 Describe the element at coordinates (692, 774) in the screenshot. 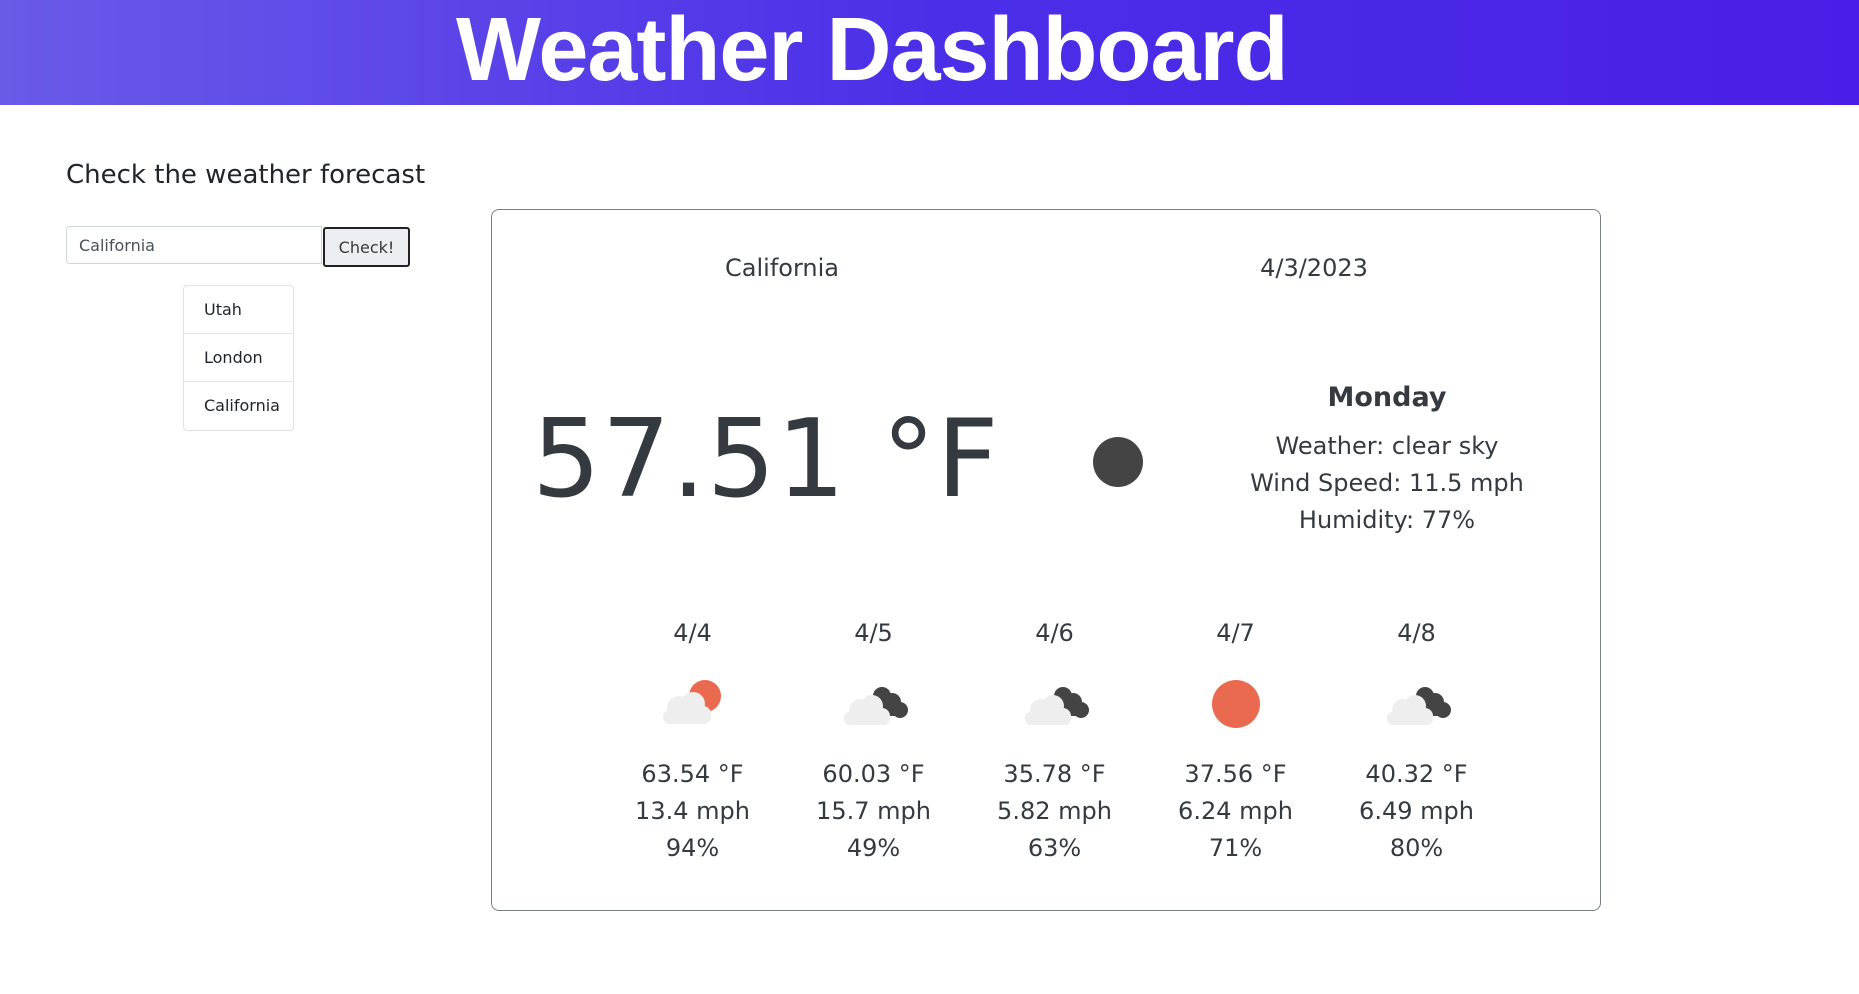

I see `forecast-temp: 63.54 °F` at that location.